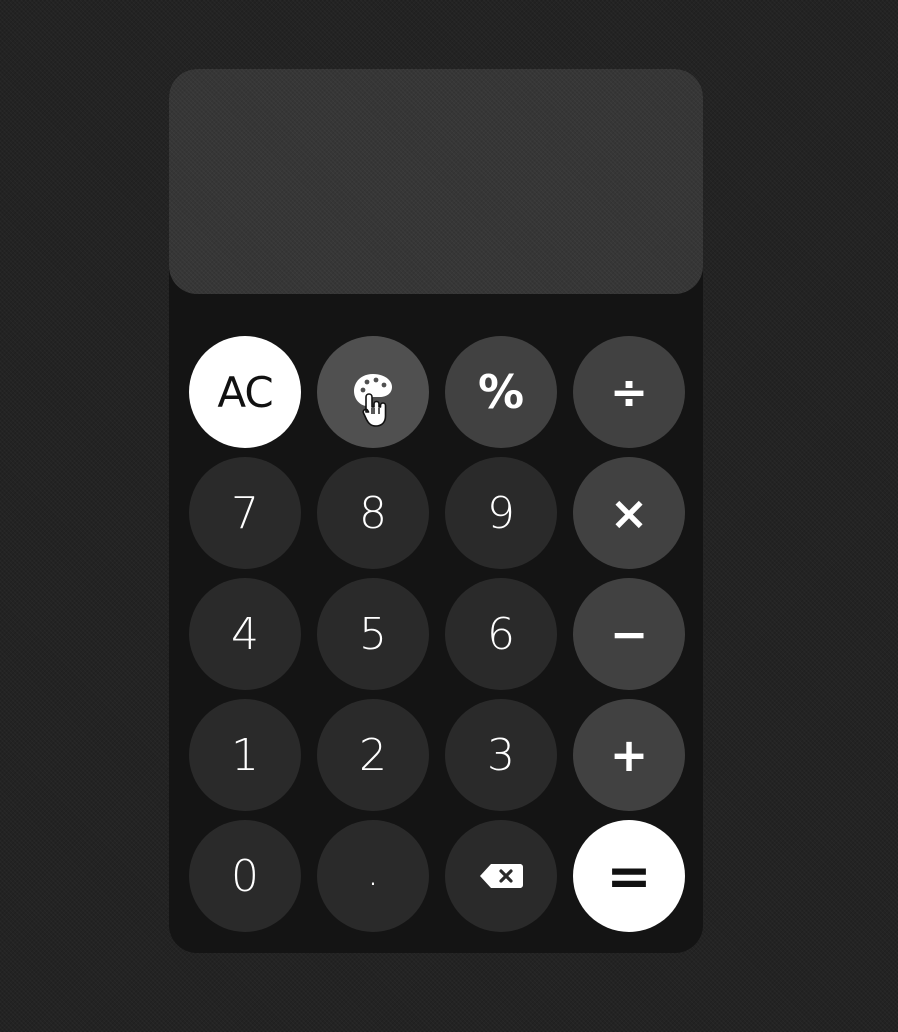 The width and height of the screenshot is (898, 1032). What do you see at coordinates (373, 755) in the screenshot?
I see `digit-2-button: 2` at bounding box center [373, 755].